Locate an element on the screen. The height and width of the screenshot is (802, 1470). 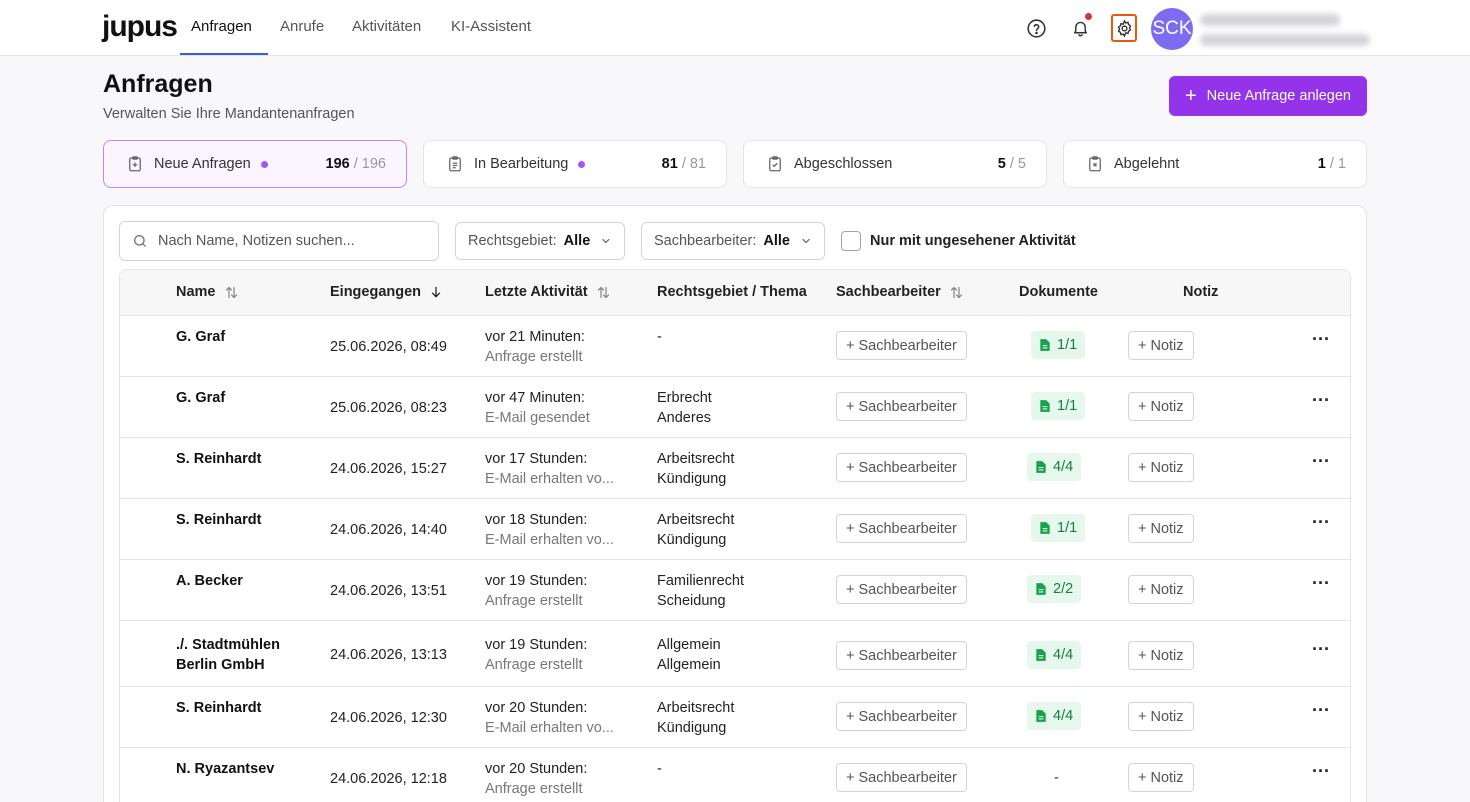
sachbearbeiter-filter-label: Sachbearbeiter: is located at coordinates (705, 241).